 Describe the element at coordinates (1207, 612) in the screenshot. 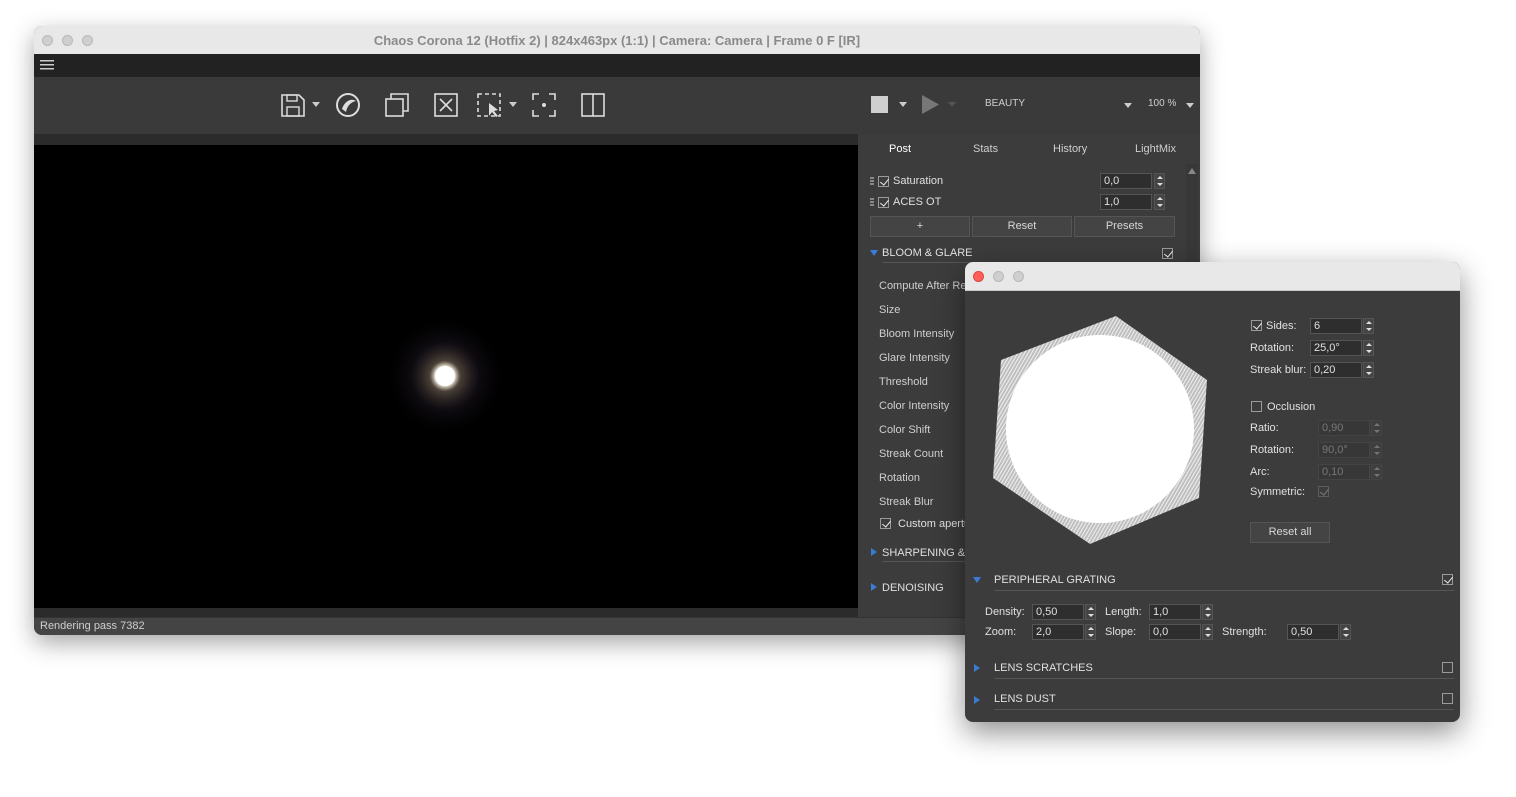

I see `length-stepper` at that location.